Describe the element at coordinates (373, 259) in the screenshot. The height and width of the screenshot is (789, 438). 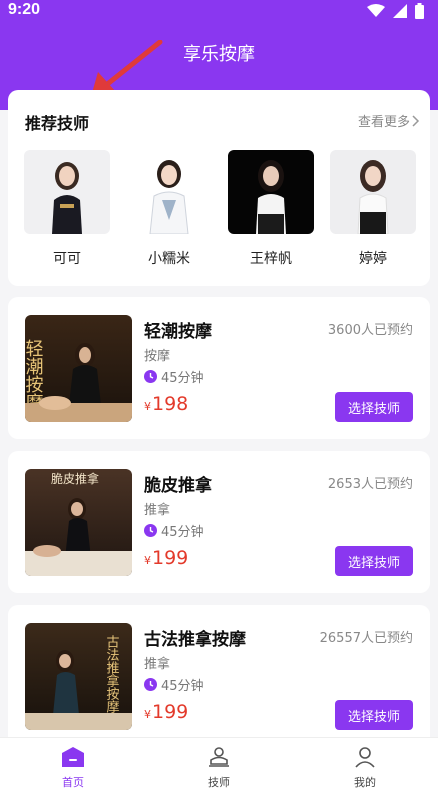
I see `technician-name: 婷婷` at that location.